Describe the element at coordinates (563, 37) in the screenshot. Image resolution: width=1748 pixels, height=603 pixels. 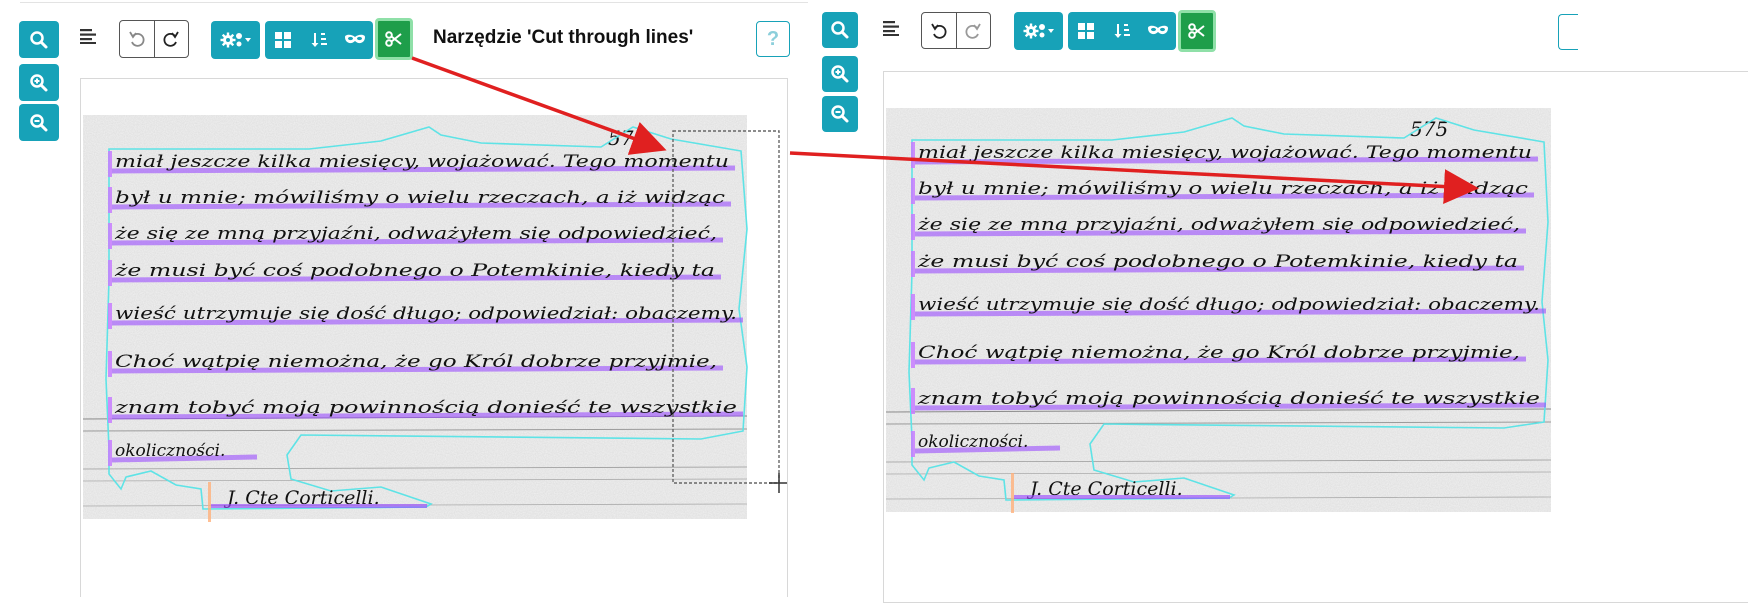
I see `tool-title: Narzędzie 'Cut through lines'` at that location.